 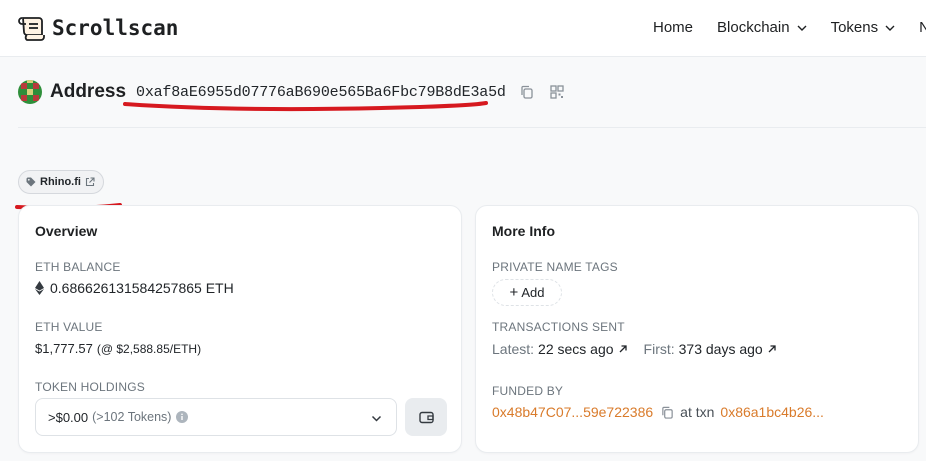 I want to click on eth-value-label: ETH VALUE, so click(x=69, y=327).